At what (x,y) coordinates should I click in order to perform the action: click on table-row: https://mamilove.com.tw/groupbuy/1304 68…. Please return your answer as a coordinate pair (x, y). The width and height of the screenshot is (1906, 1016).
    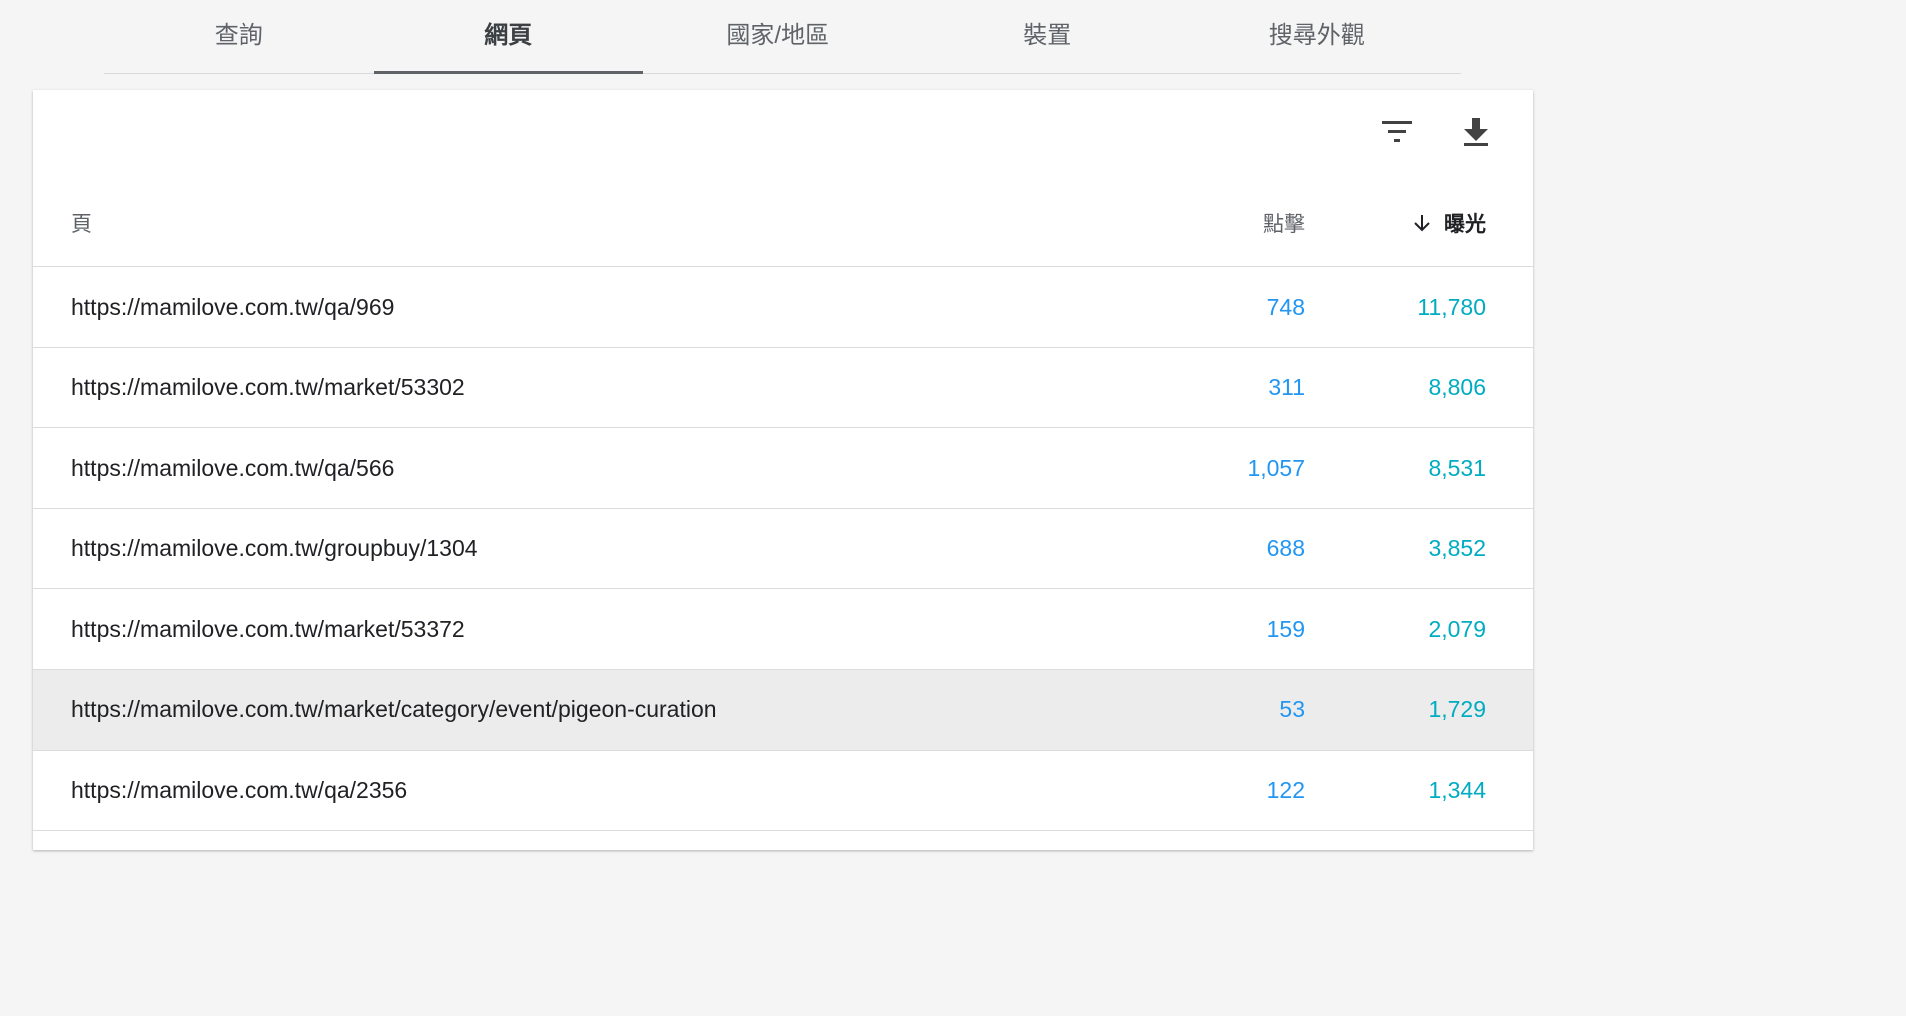
    Looking at the image, I should click on (783, 549).